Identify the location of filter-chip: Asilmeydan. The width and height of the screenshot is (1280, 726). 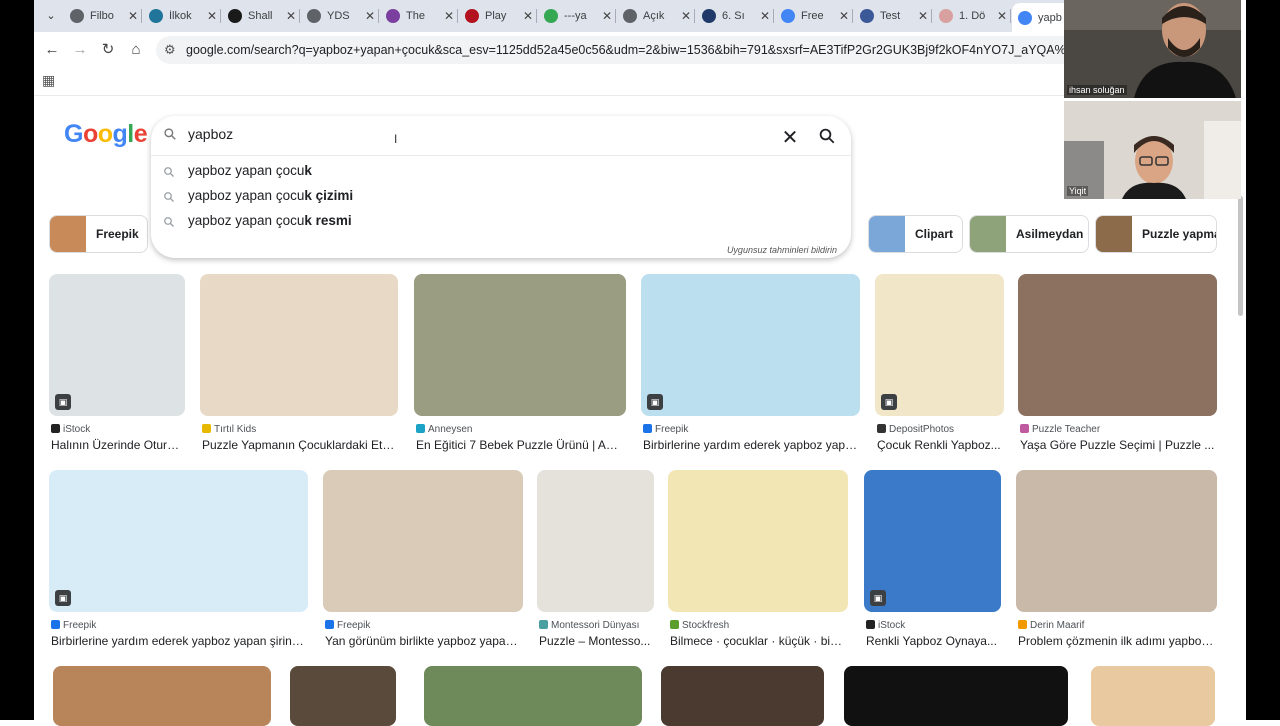
(1029, 234).